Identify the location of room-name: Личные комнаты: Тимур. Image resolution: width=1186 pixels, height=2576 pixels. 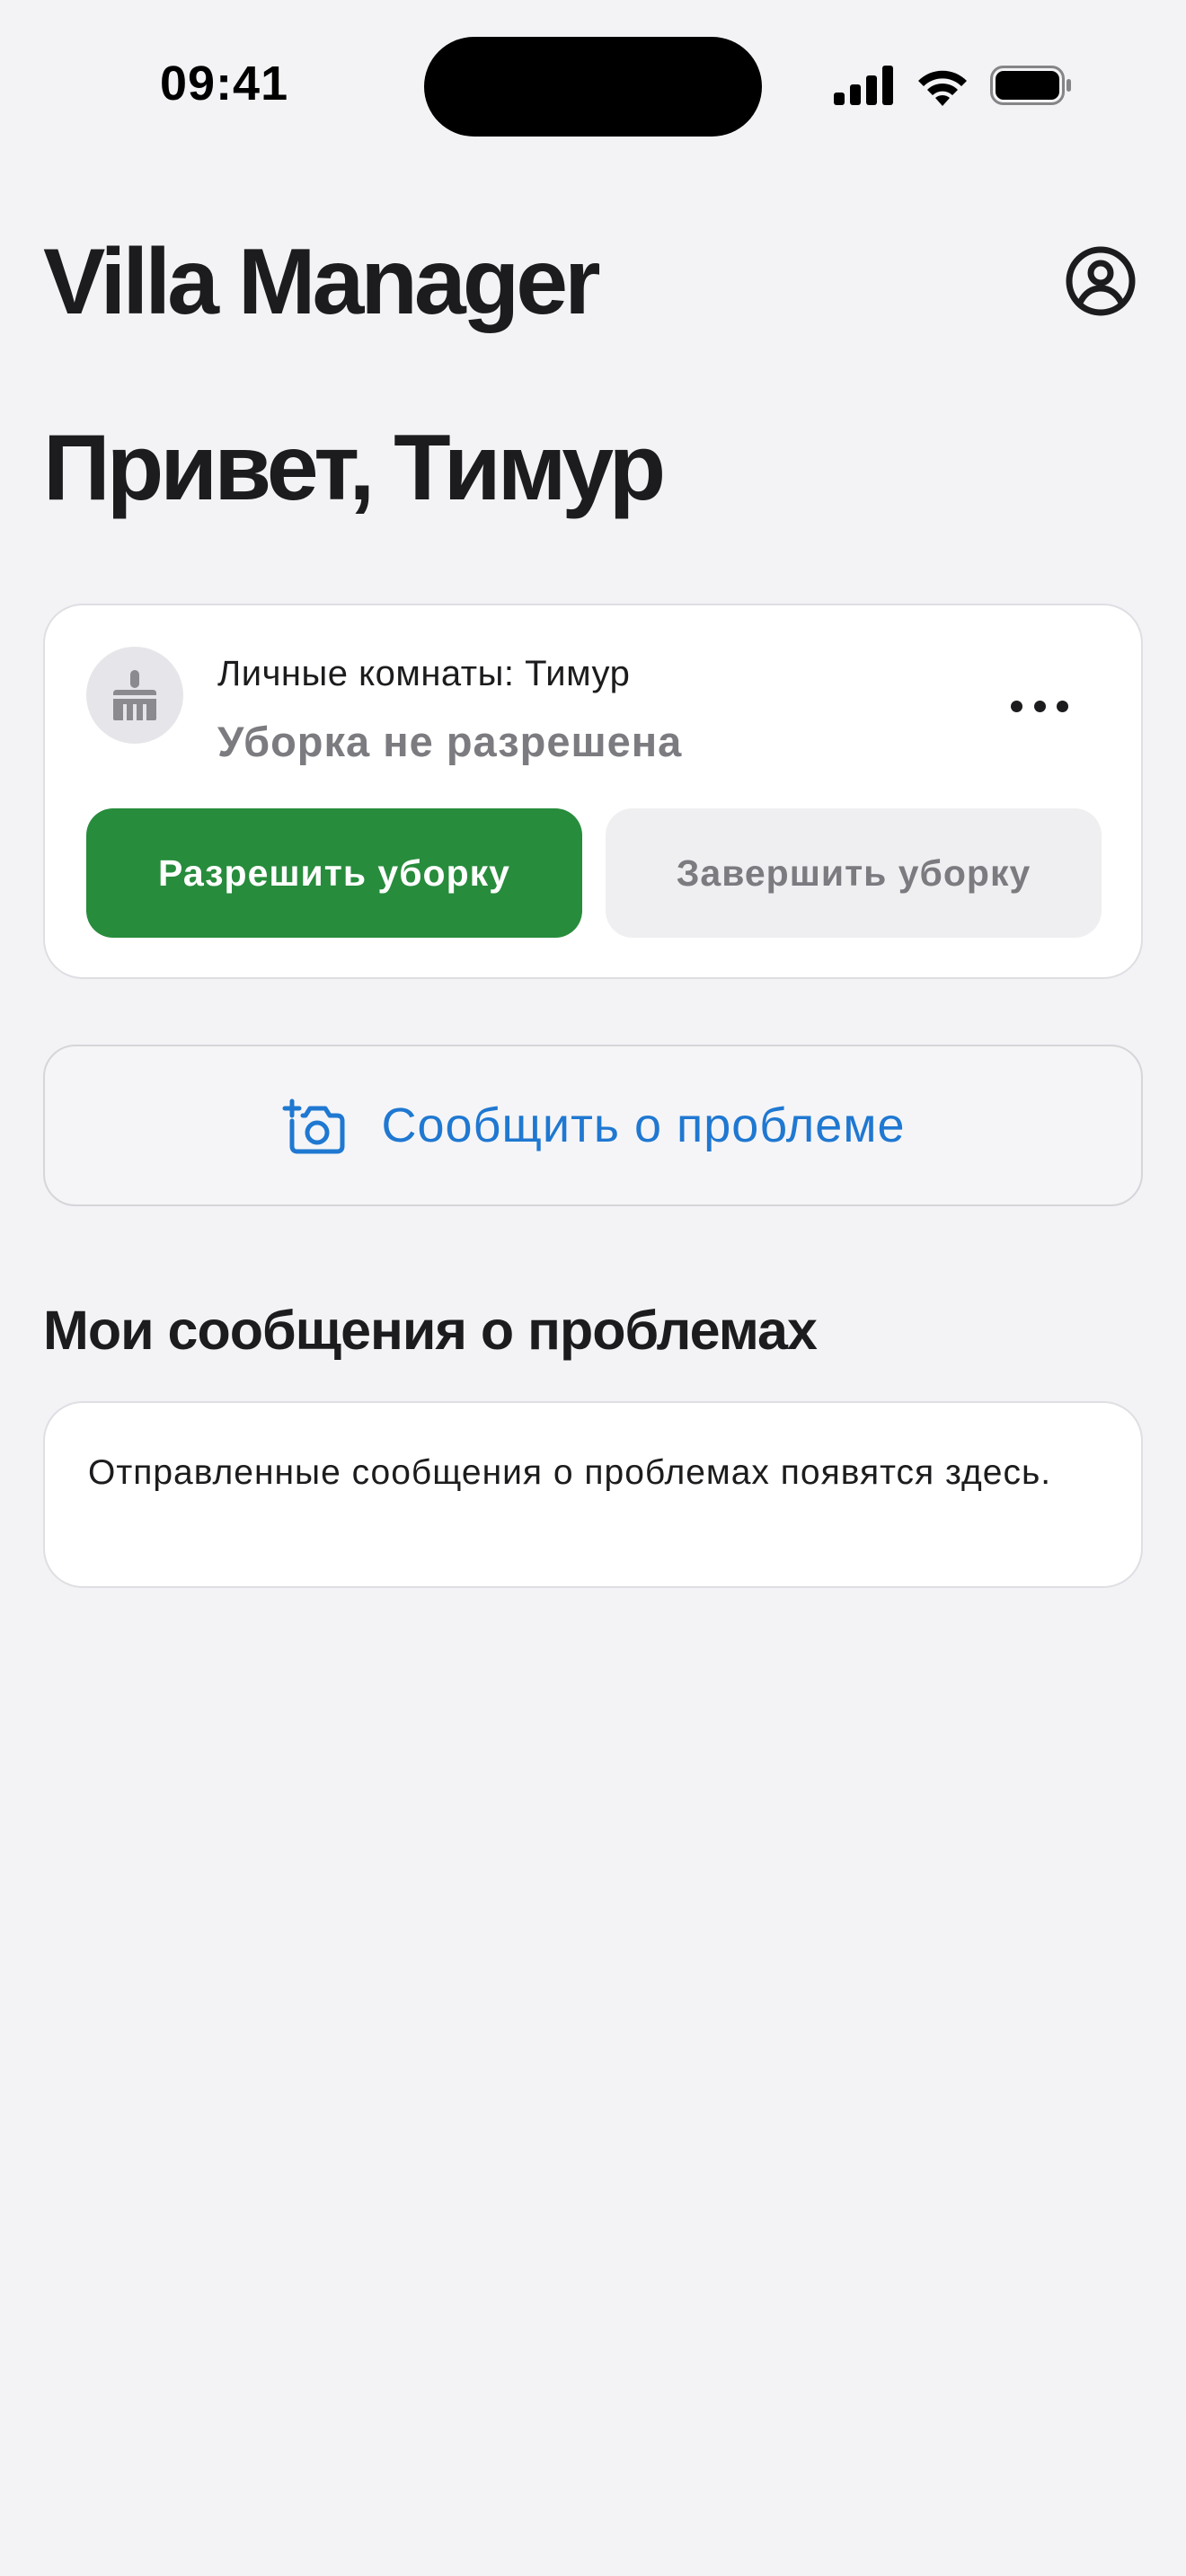
(424, 673).